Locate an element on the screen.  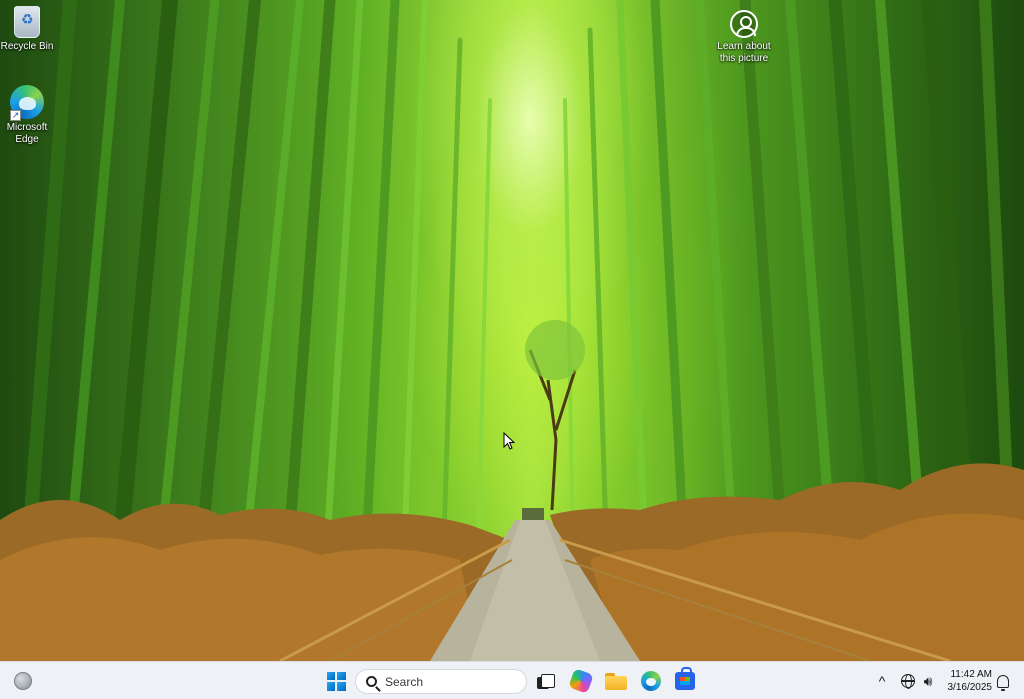
mouse-cursor-icon is located at coordinates (509, 441).